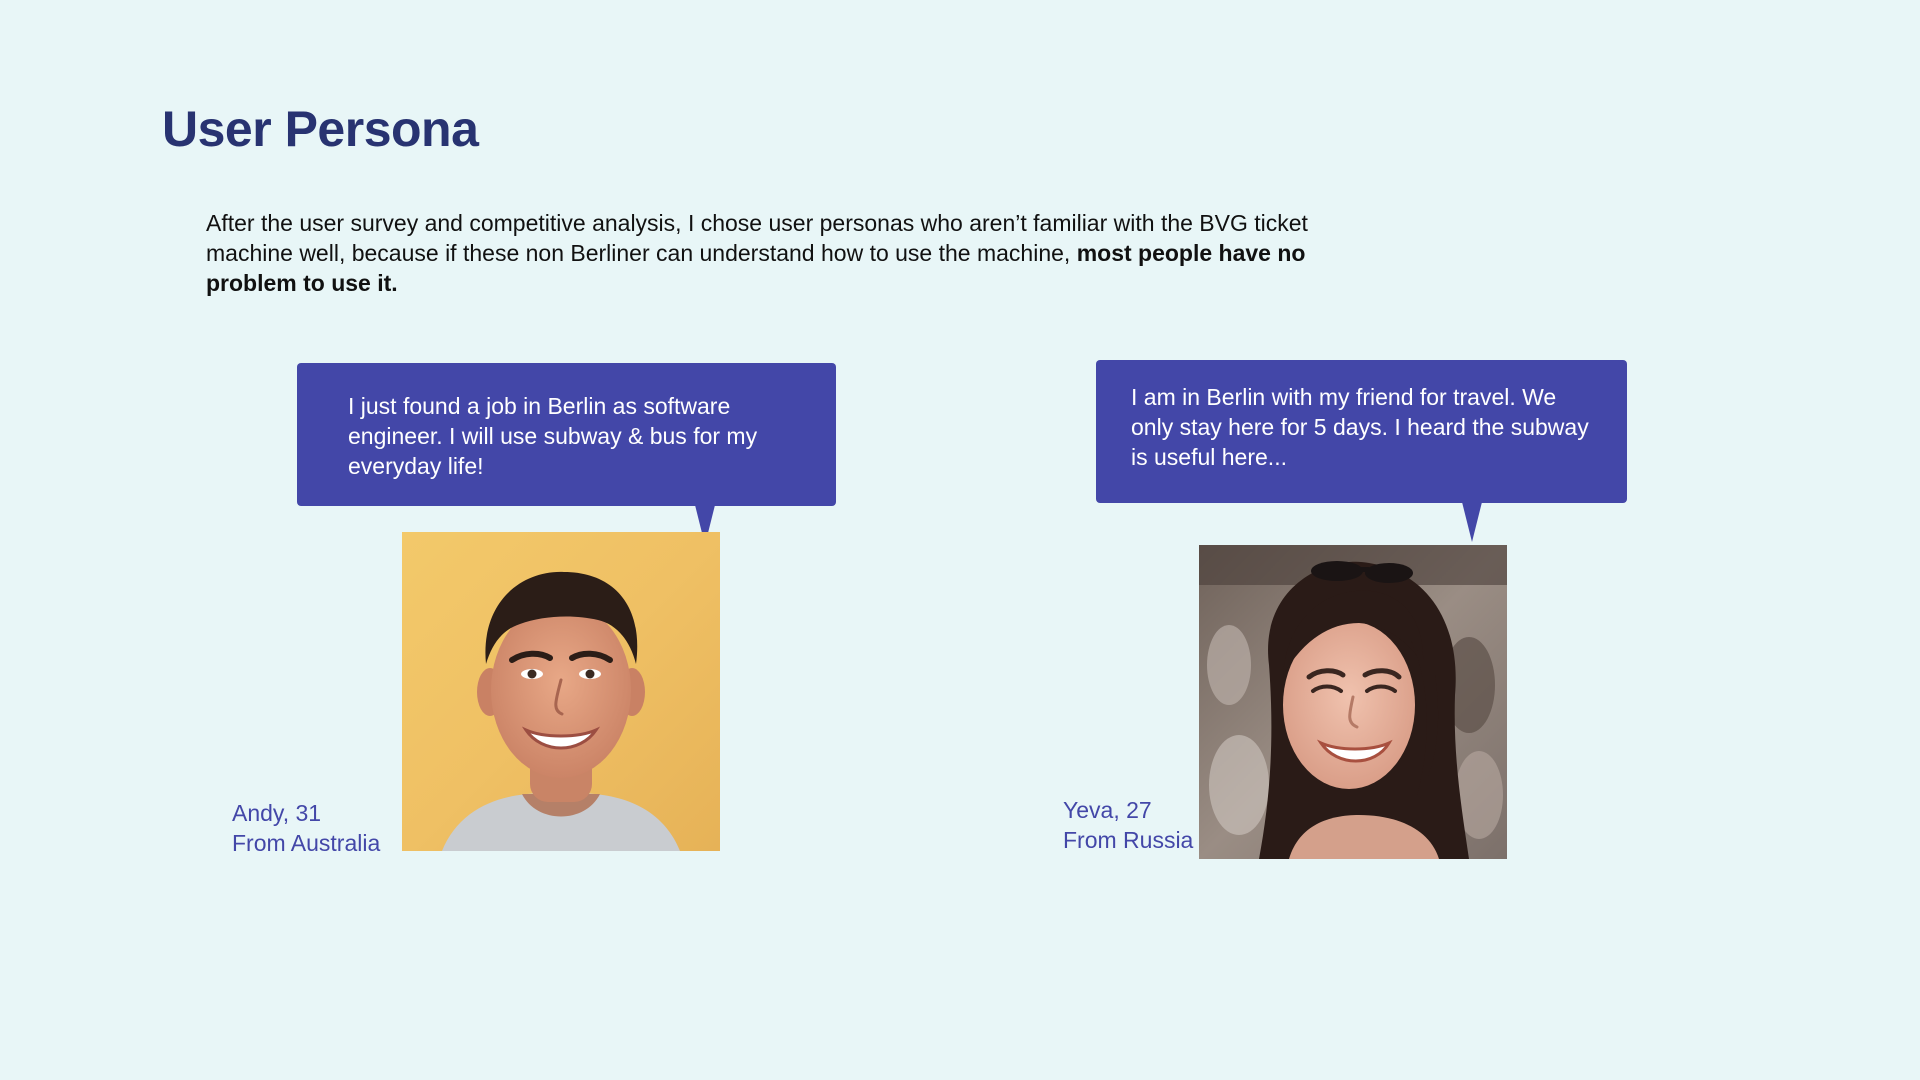 This screenshot has height=1080, width=1920. What do you see at coordinates (1128, 840) in the screenshot?
I see `origin-yeva: From Russia` at bounding box center [1128, 840].